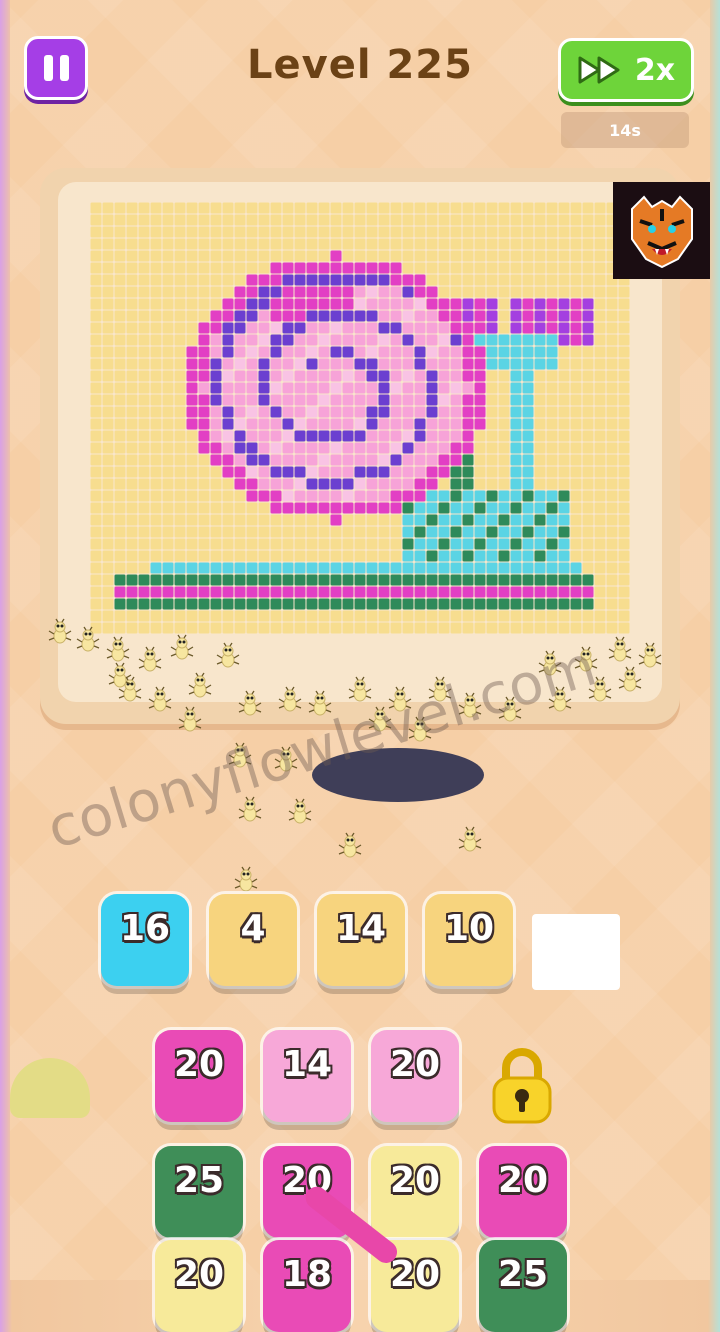 Image resolution: width=720 pixels, height=1332 pixels. What do you see at coordinates (626, 70) in the screenshot?
I see `speed-2x-button: 2x` at bounding box center [626, 70].